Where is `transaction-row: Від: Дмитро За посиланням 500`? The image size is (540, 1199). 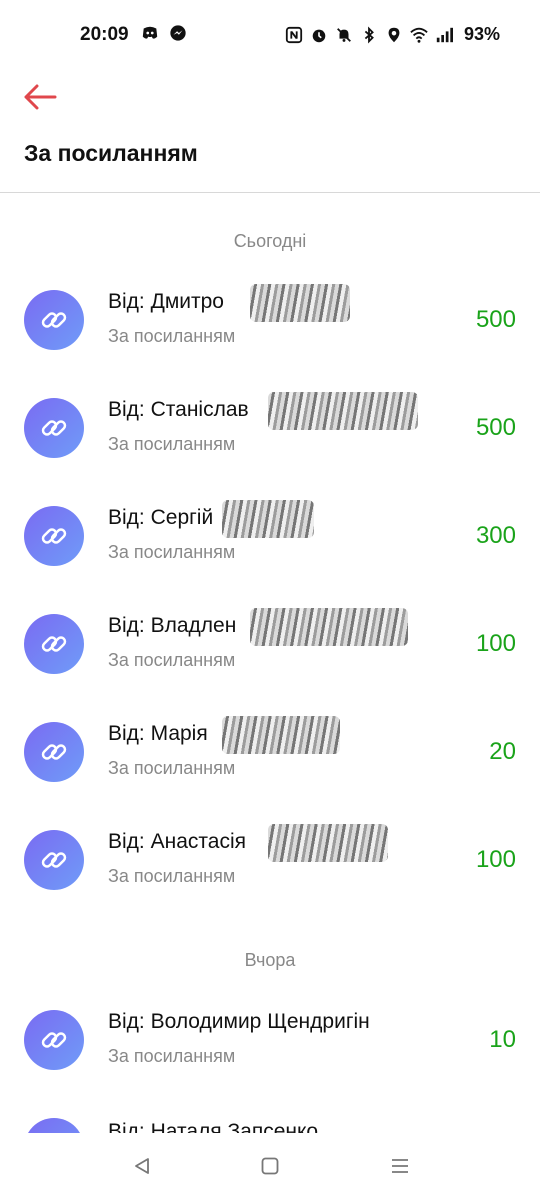
transaction-row: Від: Дмитро За посиланням 500 is located at coordinates (270, 341).